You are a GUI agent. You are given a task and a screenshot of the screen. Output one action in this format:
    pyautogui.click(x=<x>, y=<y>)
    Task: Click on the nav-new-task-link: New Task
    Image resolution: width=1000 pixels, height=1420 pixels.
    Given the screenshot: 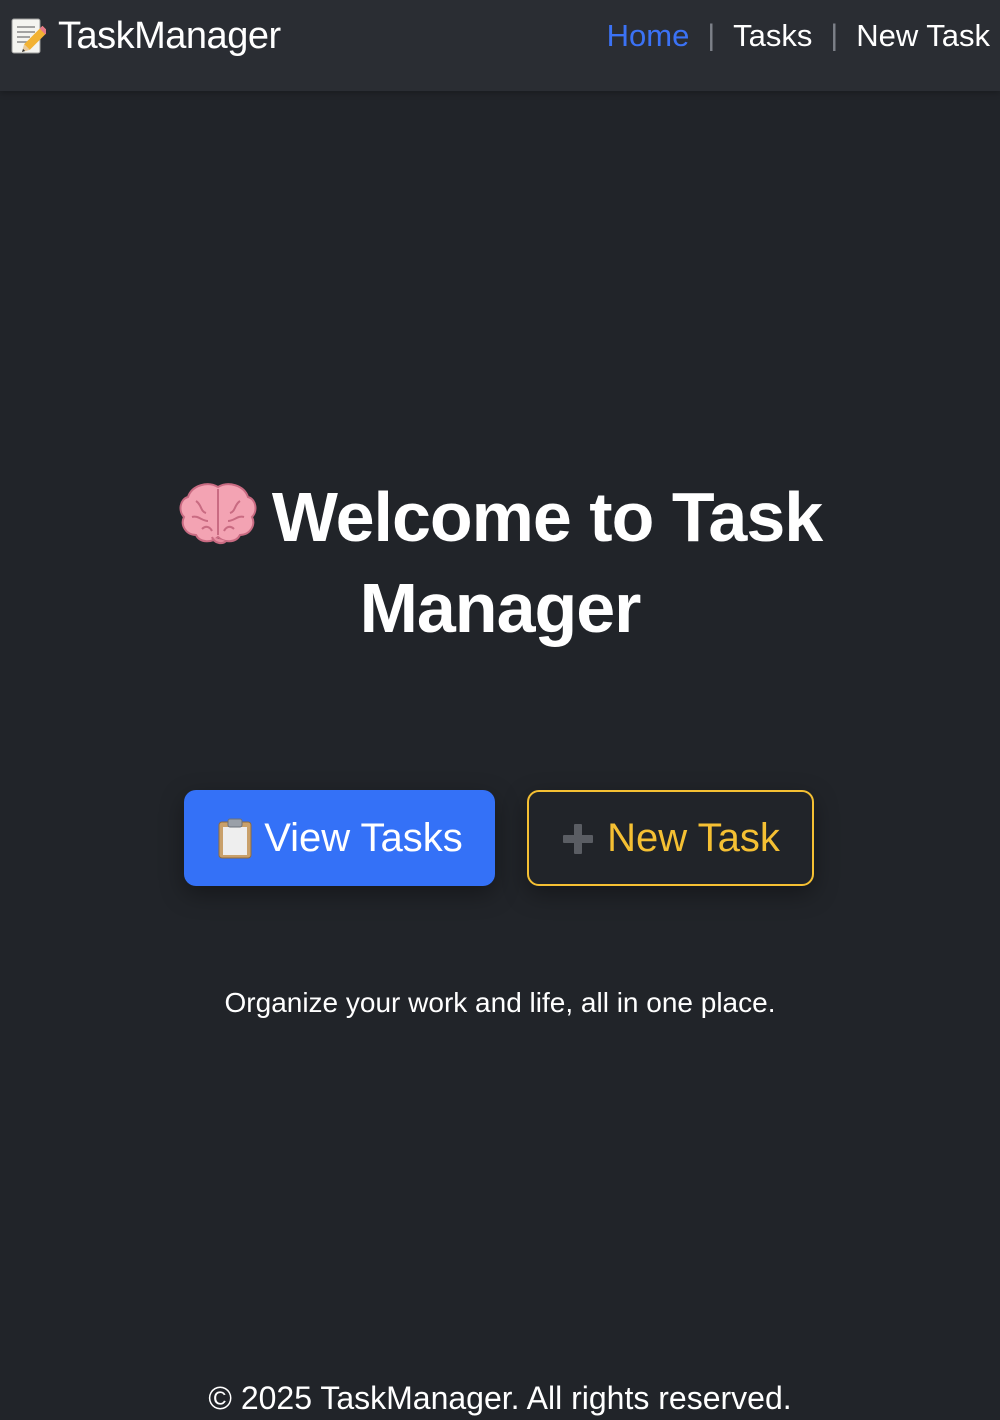 What is the action you would take?
    pyautogui.click(x=923, y=36)
    